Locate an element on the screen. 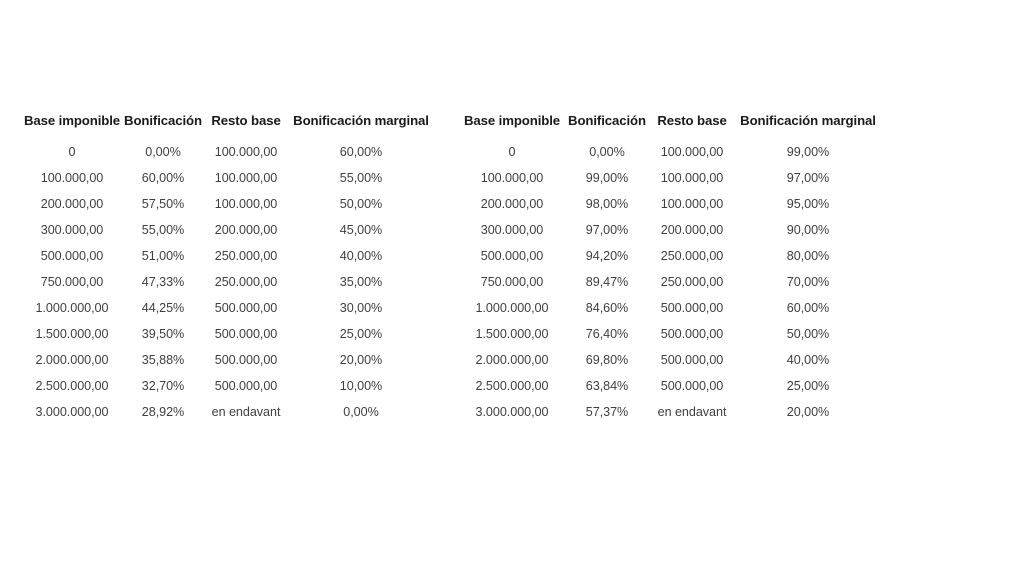  table-row: 0 0,00% 100.000,00 99,00% is located at coordinates (671, 152).